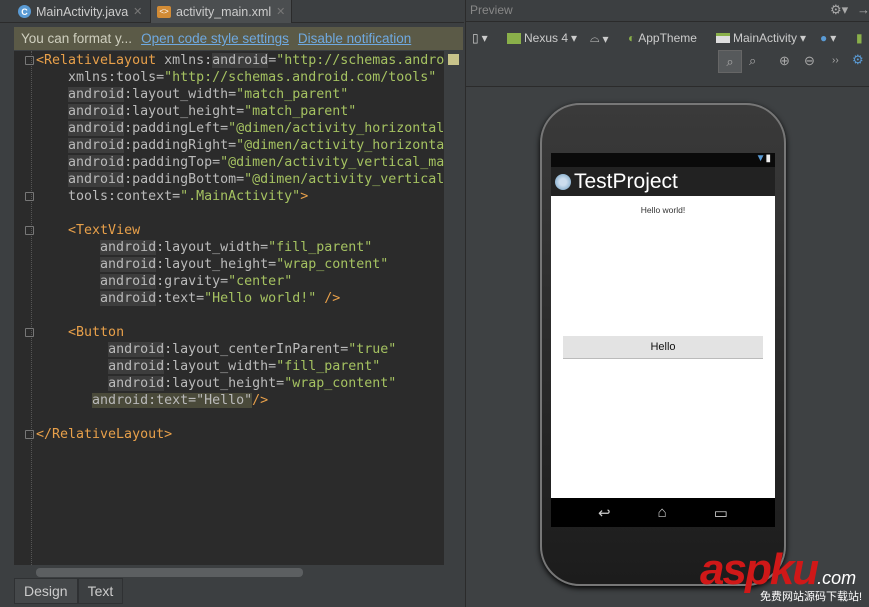 Image resolution: width=869 pixels, height=607 pixels. Describe the element at coordinates (784, 61) in the screenshot. I see `zoom-in-icon: ⊕` at that location.